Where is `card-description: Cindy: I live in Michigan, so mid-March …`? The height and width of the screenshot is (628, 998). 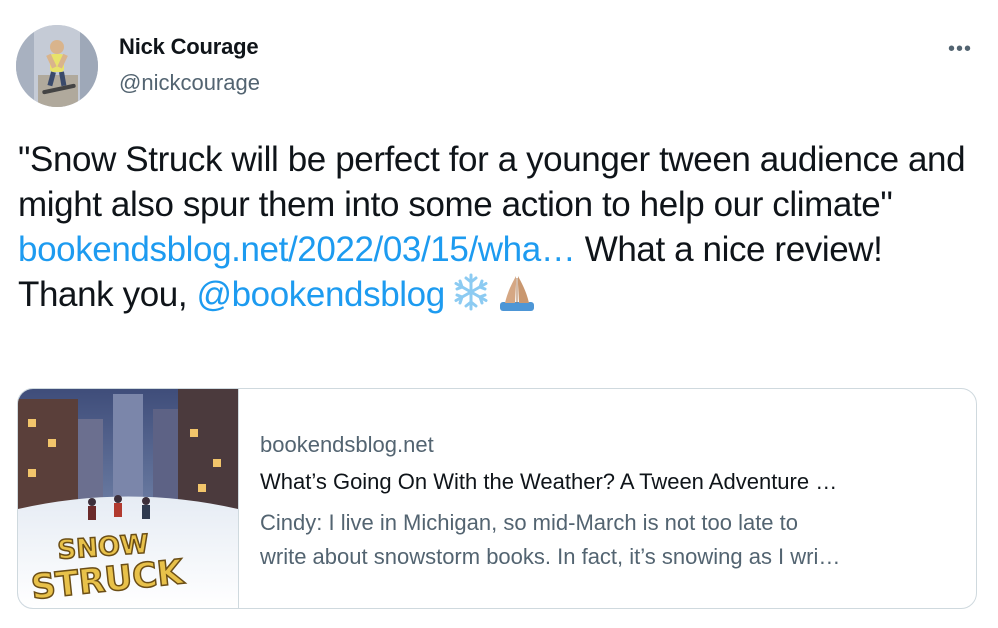
card-description: Cindy: I live in Michigan, so mid-March … is located at coordinates (610, 540).